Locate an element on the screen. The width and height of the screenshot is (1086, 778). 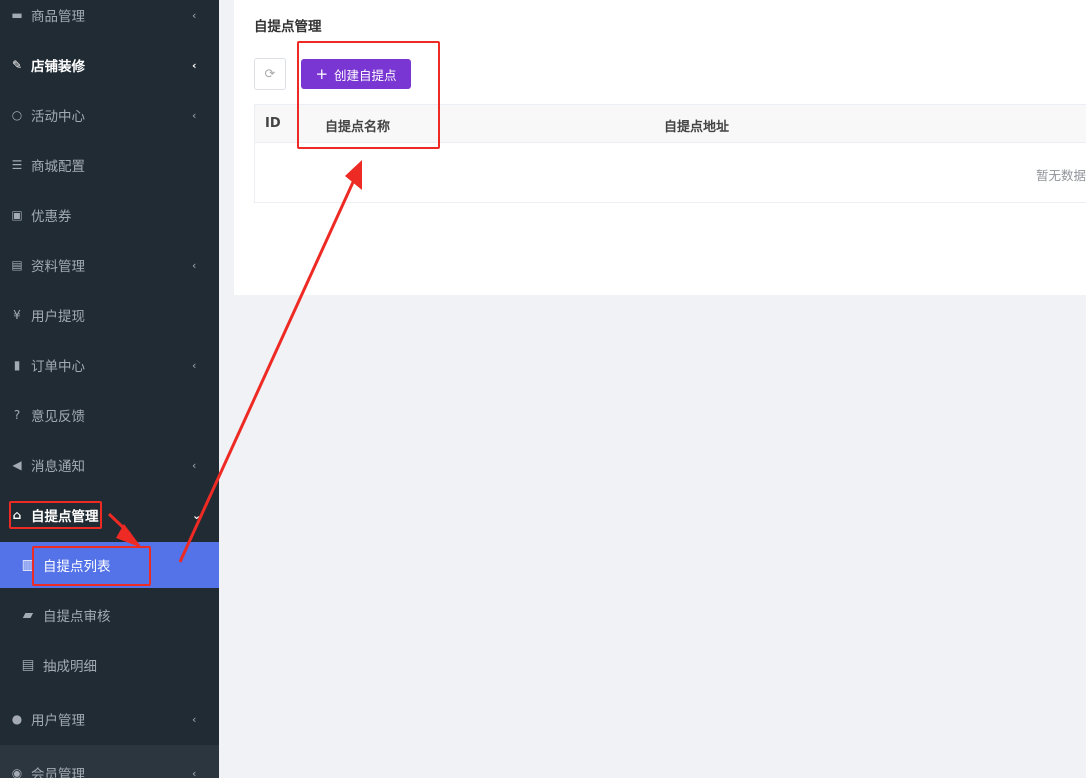
sidebar-item-member-management: ◉ 会员管理 ‹ is located at coordinates (109, 763).